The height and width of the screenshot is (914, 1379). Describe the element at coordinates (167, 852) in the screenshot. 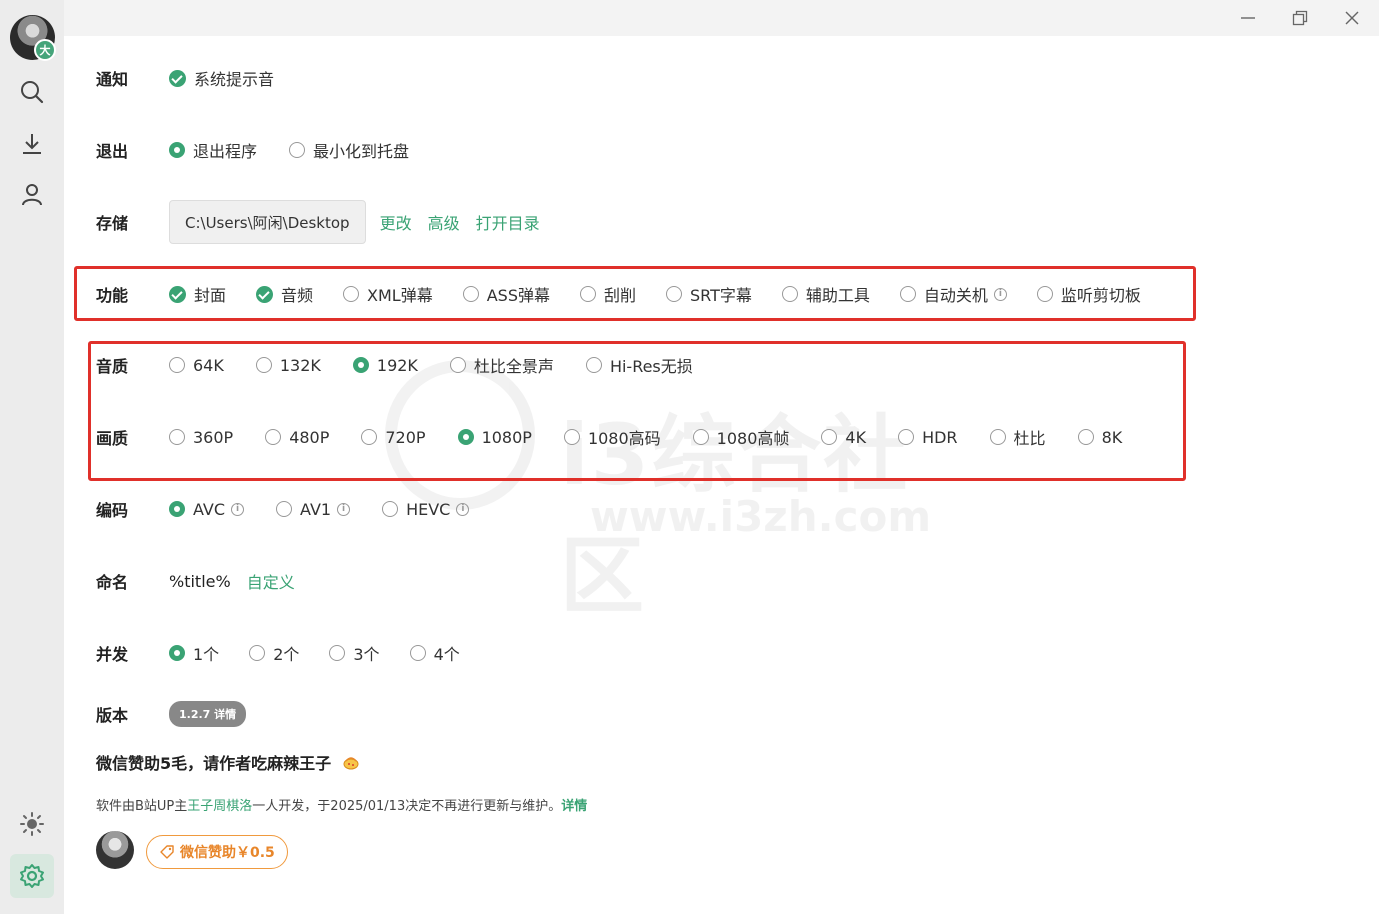

I see `tag-icon` at that location.